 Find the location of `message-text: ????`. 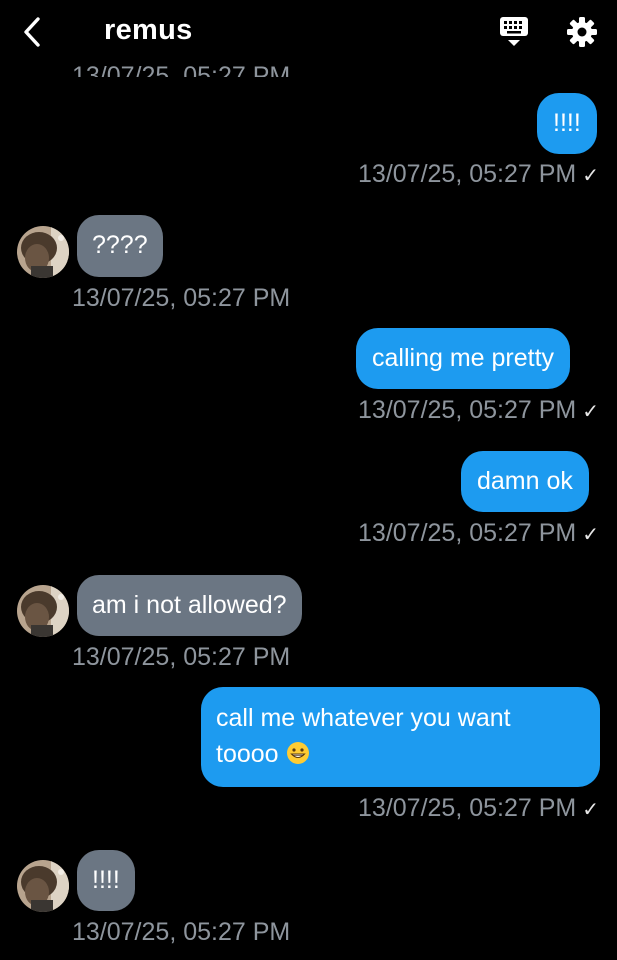

message-text: ???? is located at coordinates (120, 245).